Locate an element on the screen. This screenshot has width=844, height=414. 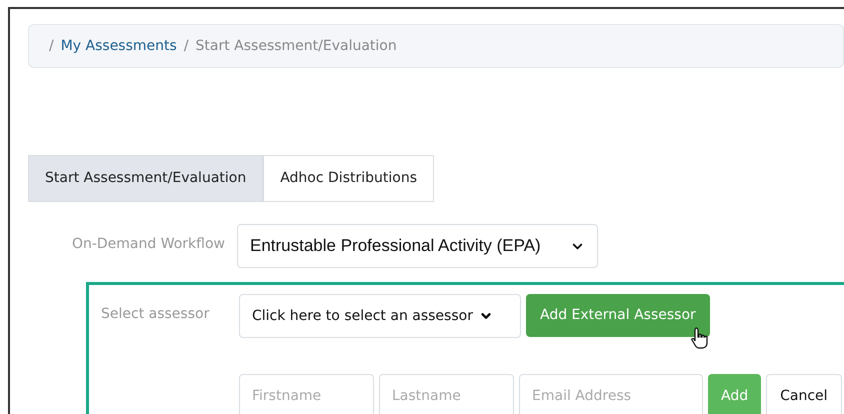
workflow-label: On-Demand Workflow is located at coordinates (148, 244).